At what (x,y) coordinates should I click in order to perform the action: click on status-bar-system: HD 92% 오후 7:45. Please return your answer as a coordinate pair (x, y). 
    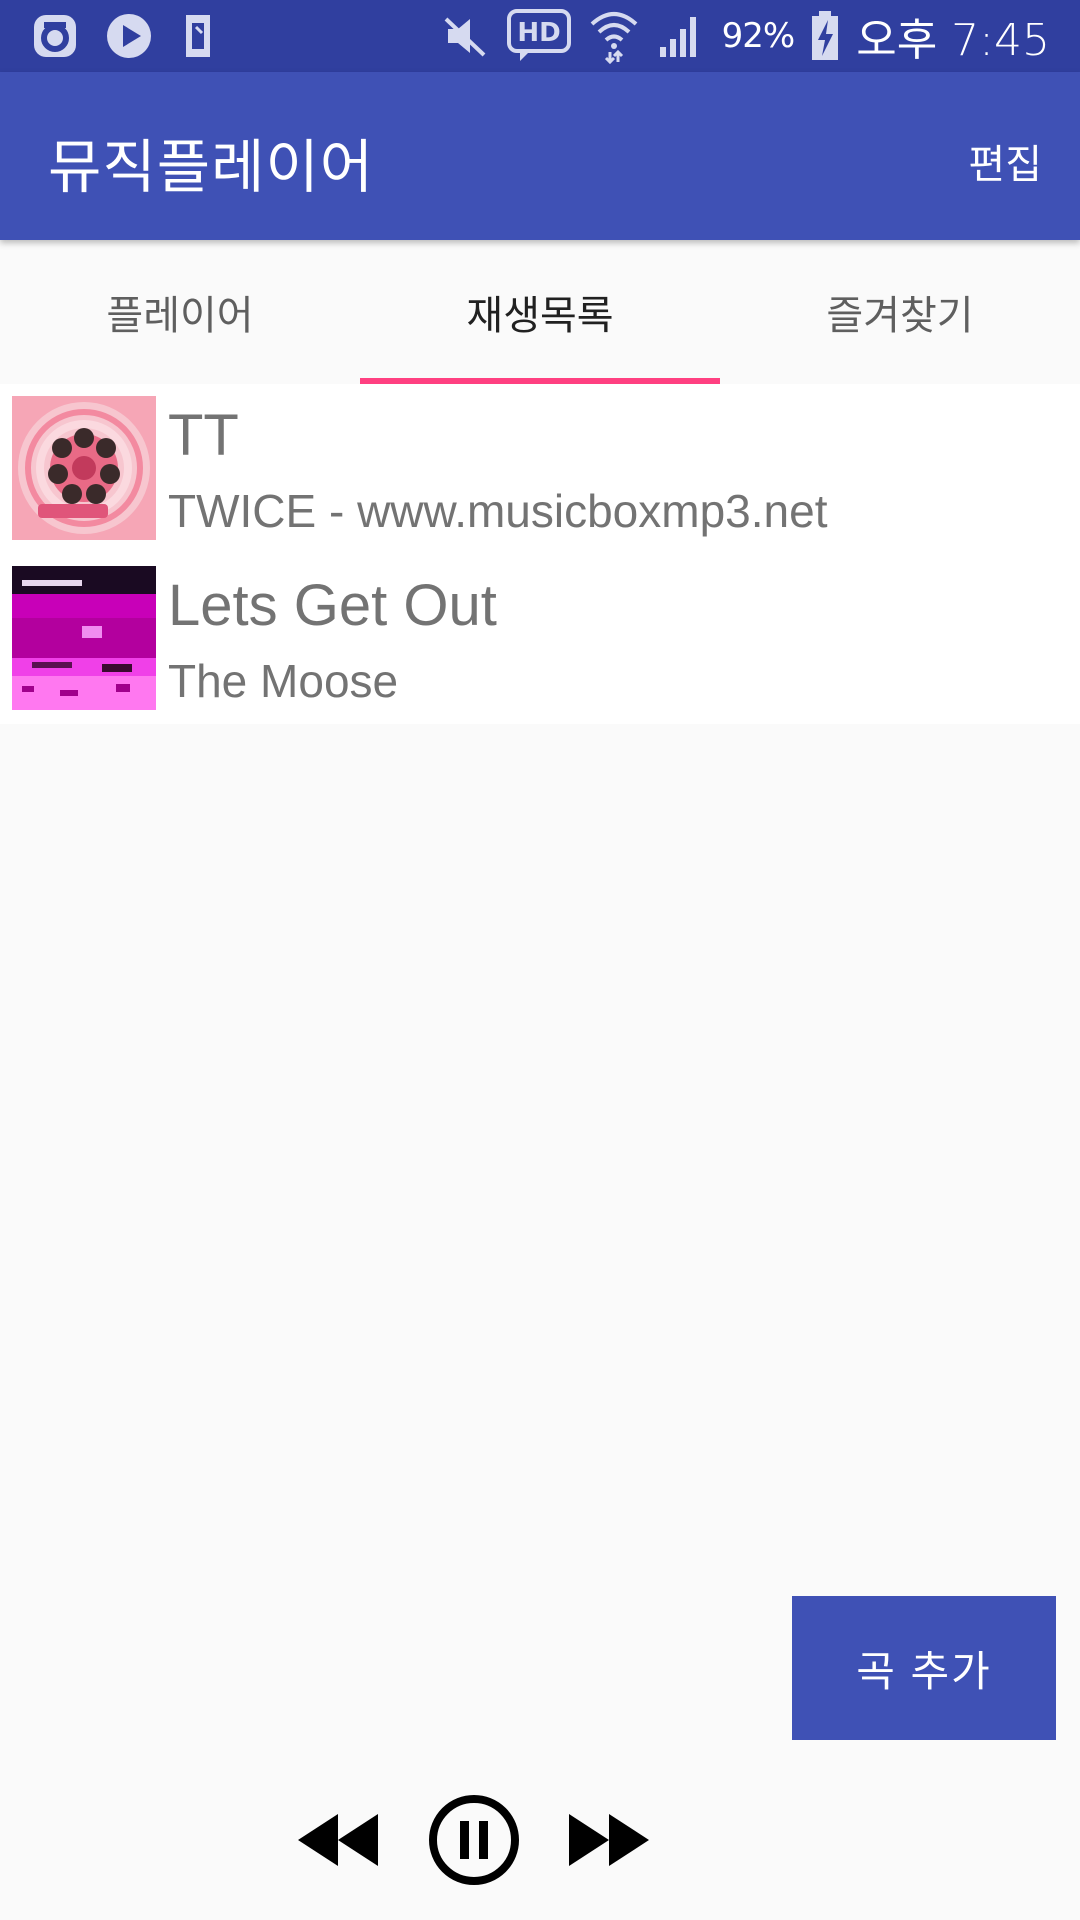
    Looking at the image, I should click on (745, 37).